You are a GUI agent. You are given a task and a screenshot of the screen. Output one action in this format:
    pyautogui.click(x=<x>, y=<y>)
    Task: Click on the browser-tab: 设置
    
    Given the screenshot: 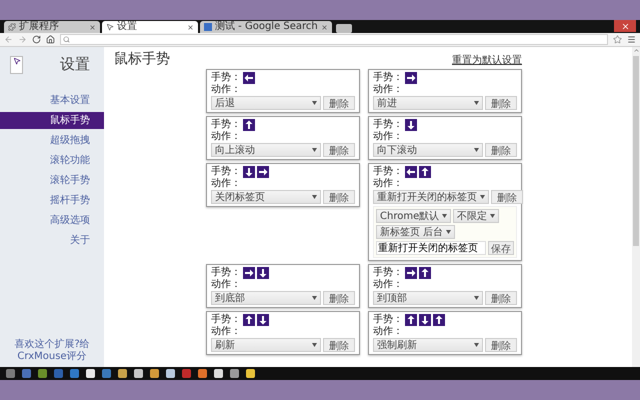 What is the action you would take?
    pyautogui.click(x=150, y=27)
    